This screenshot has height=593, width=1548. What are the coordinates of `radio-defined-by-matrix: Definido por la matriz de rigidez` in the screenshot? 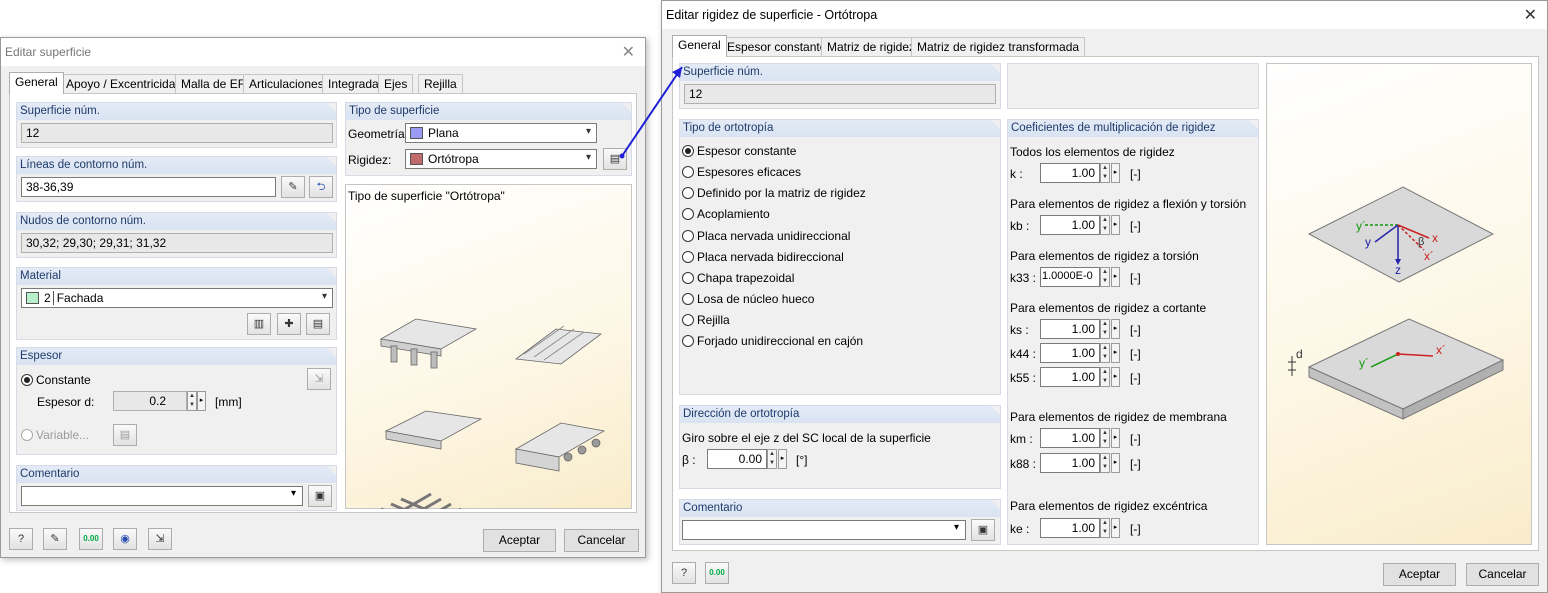 It's located at (774, 193).